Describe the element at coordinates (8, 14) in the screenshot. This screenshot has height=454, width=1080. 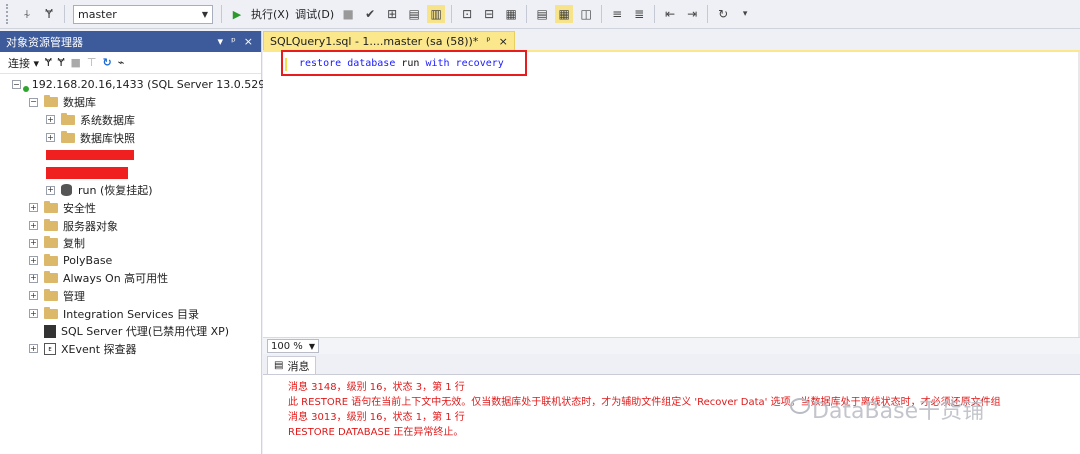
I see `toolbar-grip` at that location.